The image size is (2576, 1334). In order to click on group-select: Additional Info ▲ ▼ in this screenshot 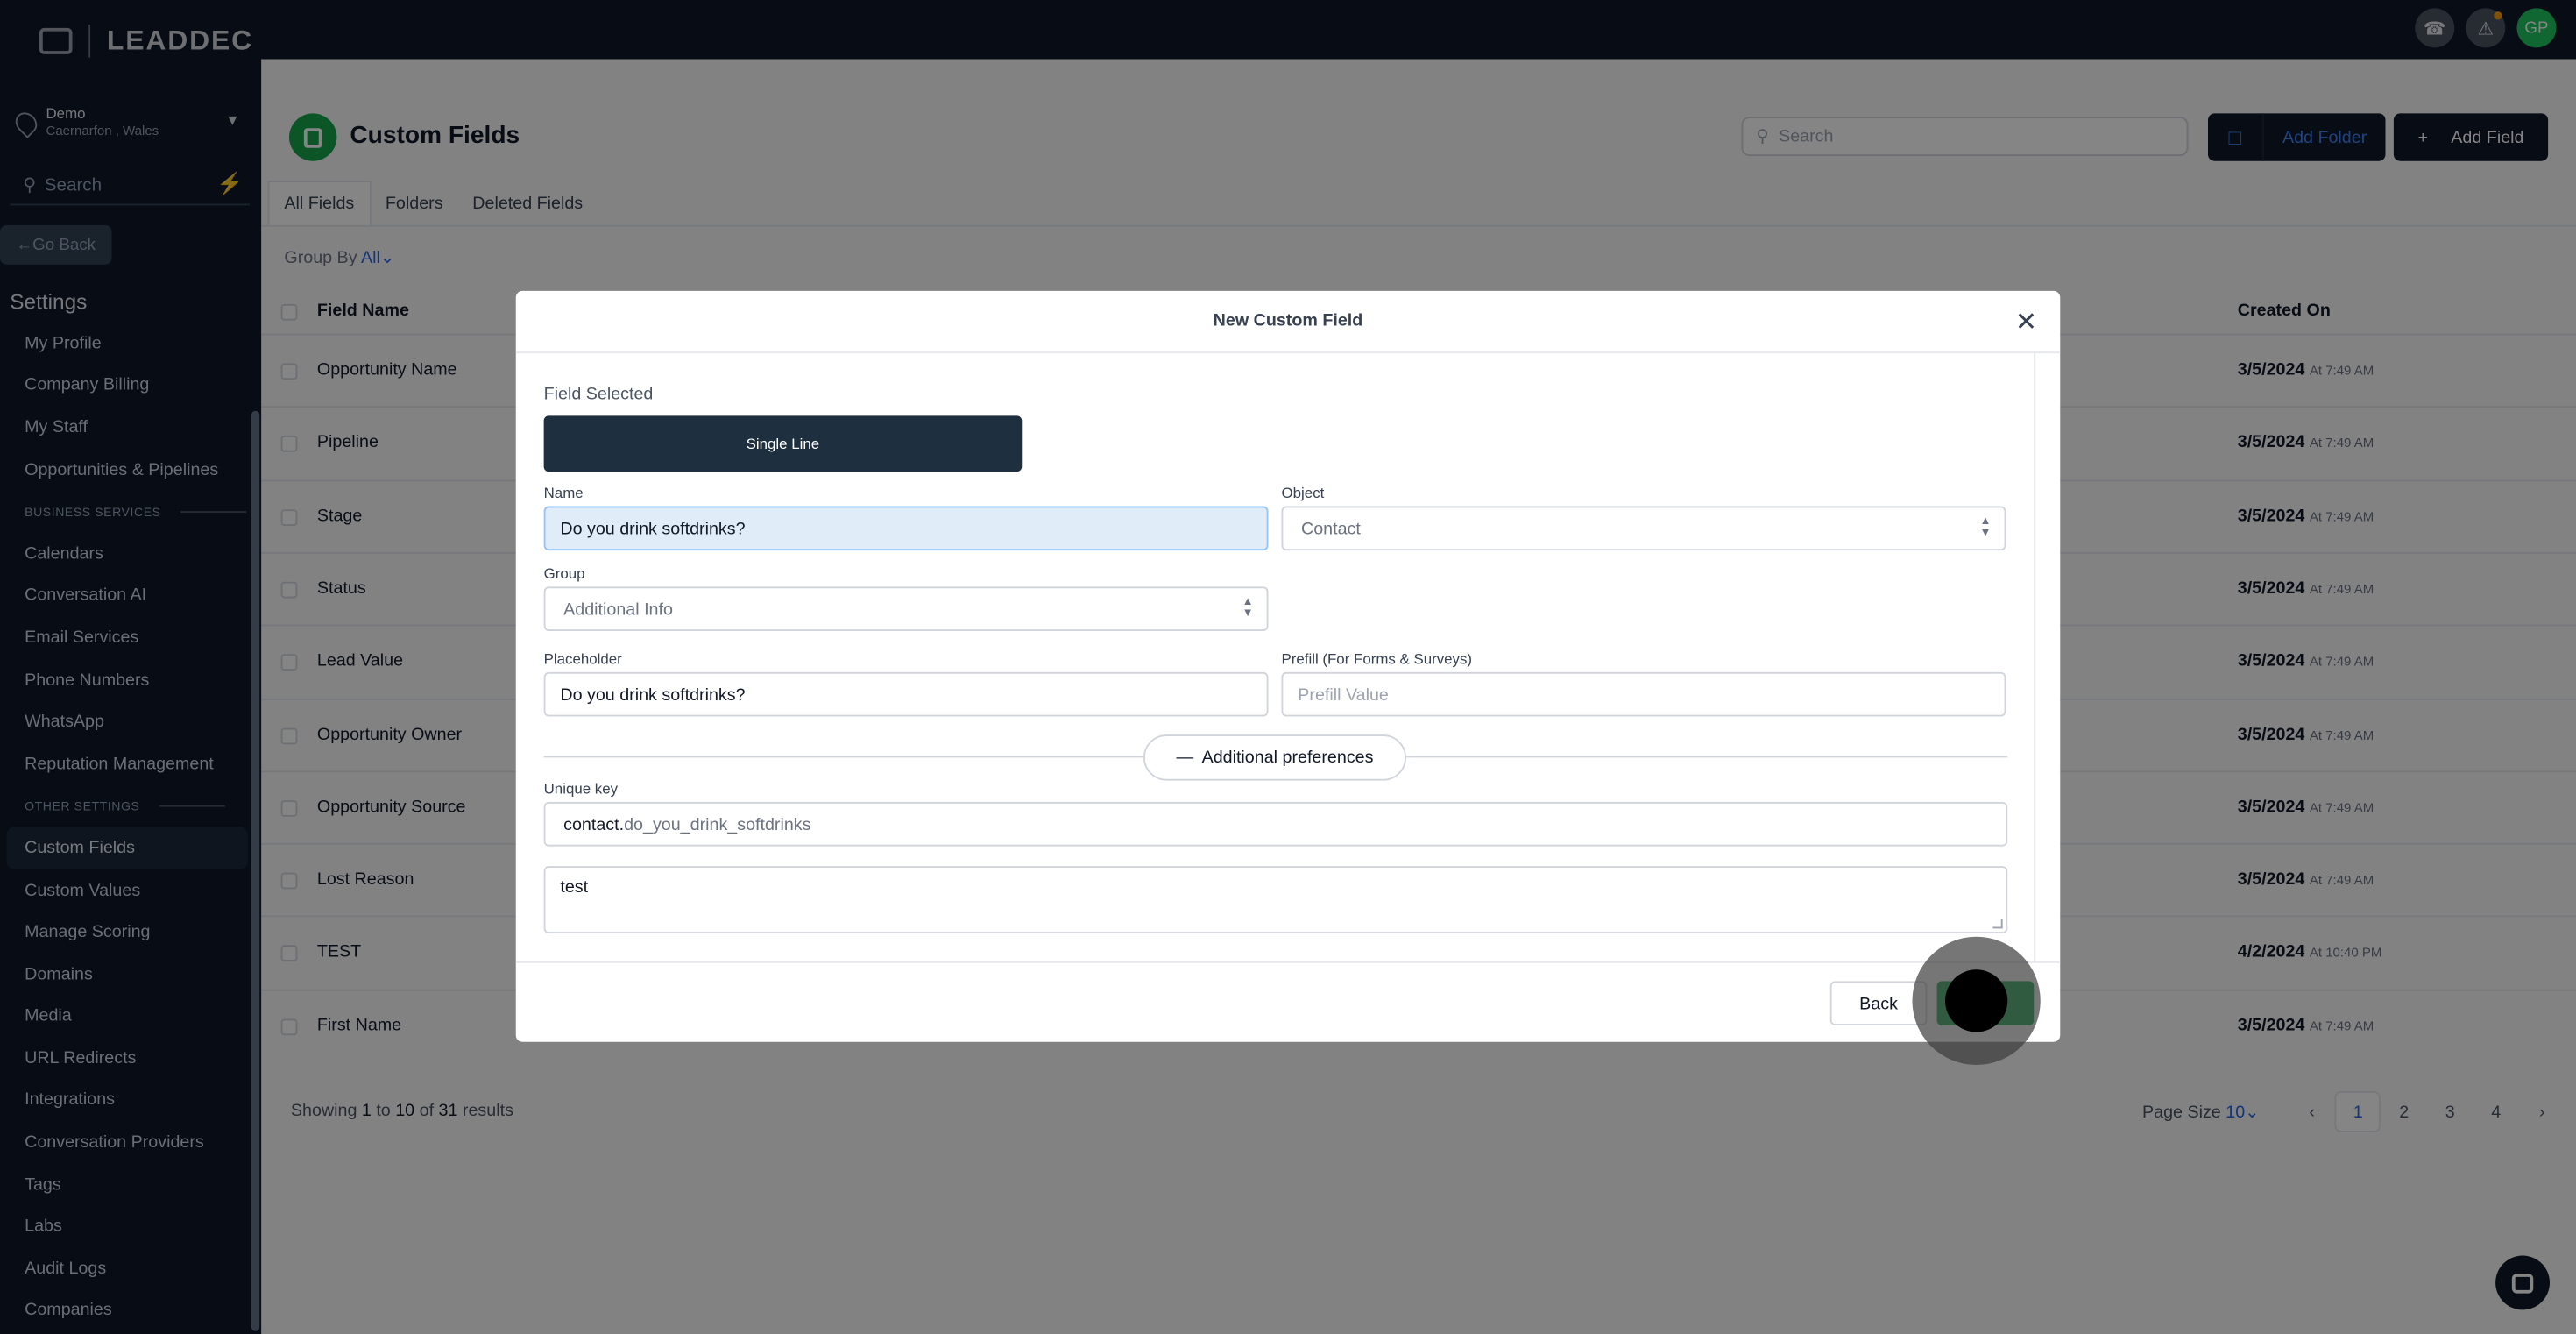, I will do `click(906, 608)`.